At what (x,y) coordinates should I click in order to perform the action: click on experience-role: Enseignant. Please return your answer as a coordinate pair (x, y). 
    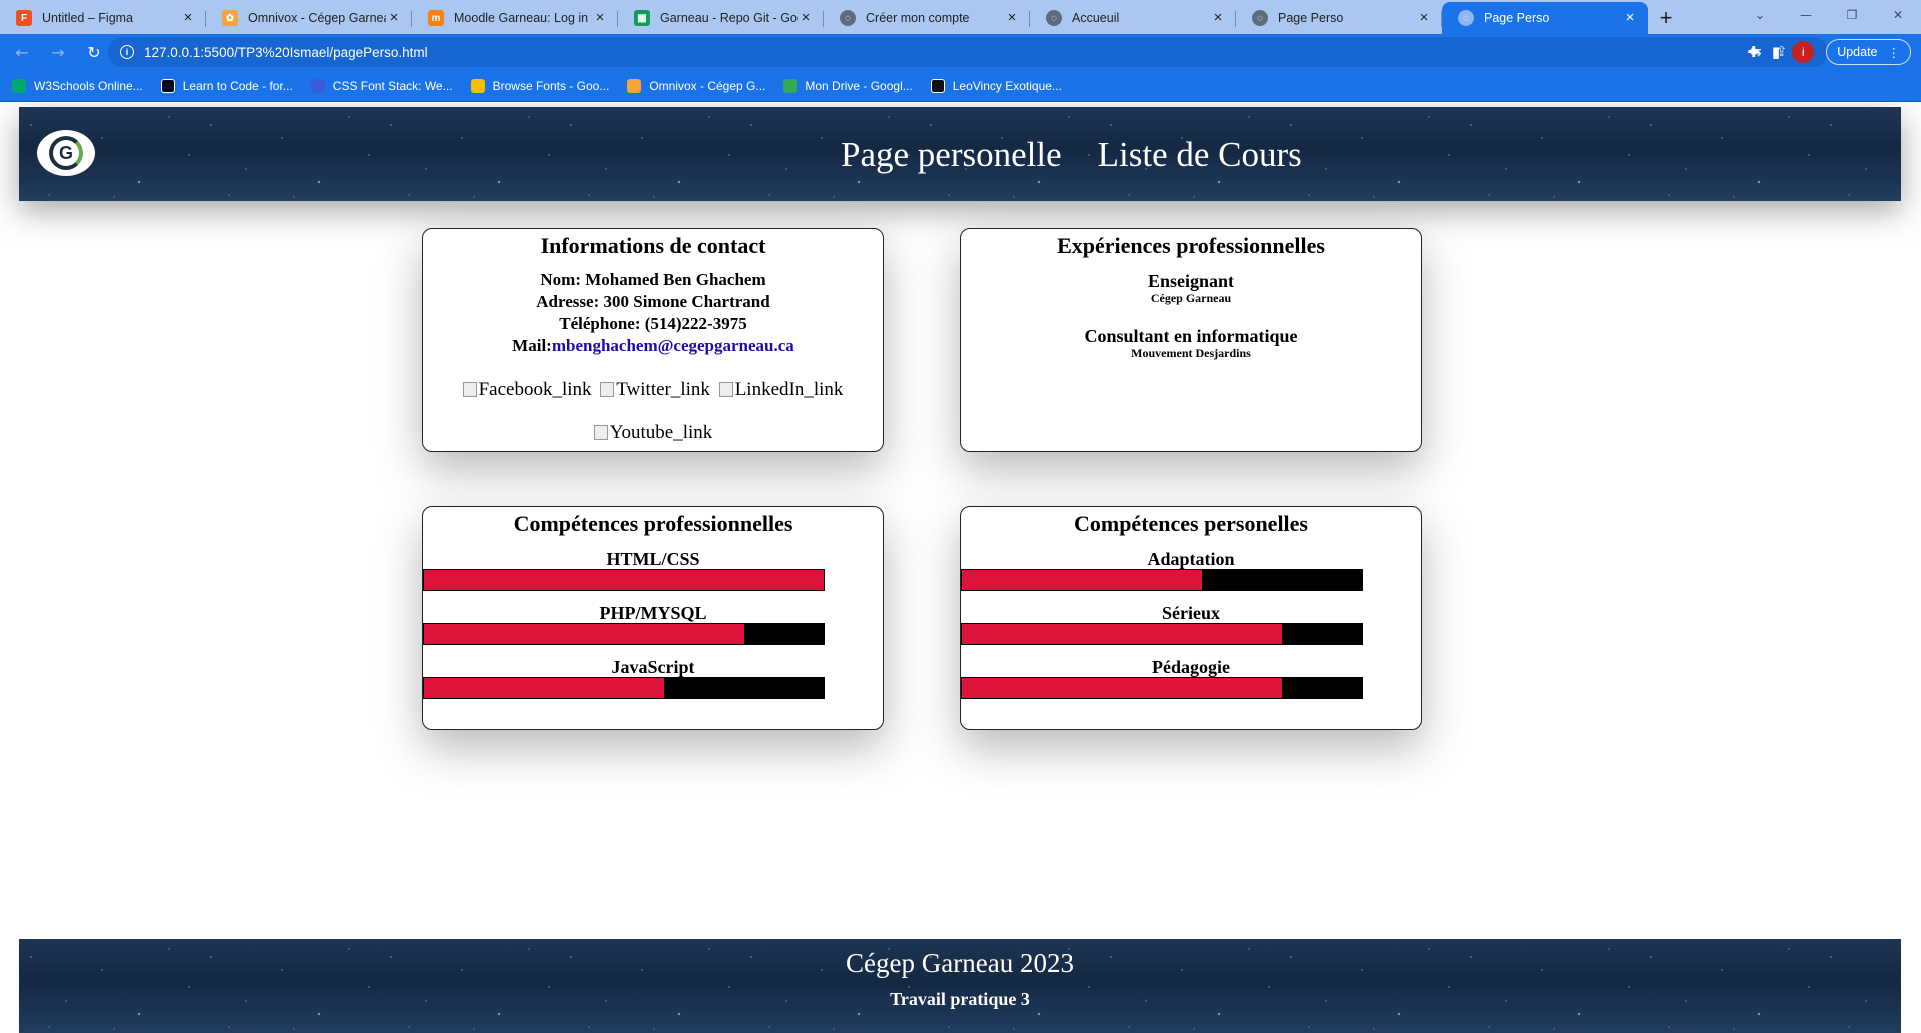
    Looking at the image, I should click on (1191, 281).